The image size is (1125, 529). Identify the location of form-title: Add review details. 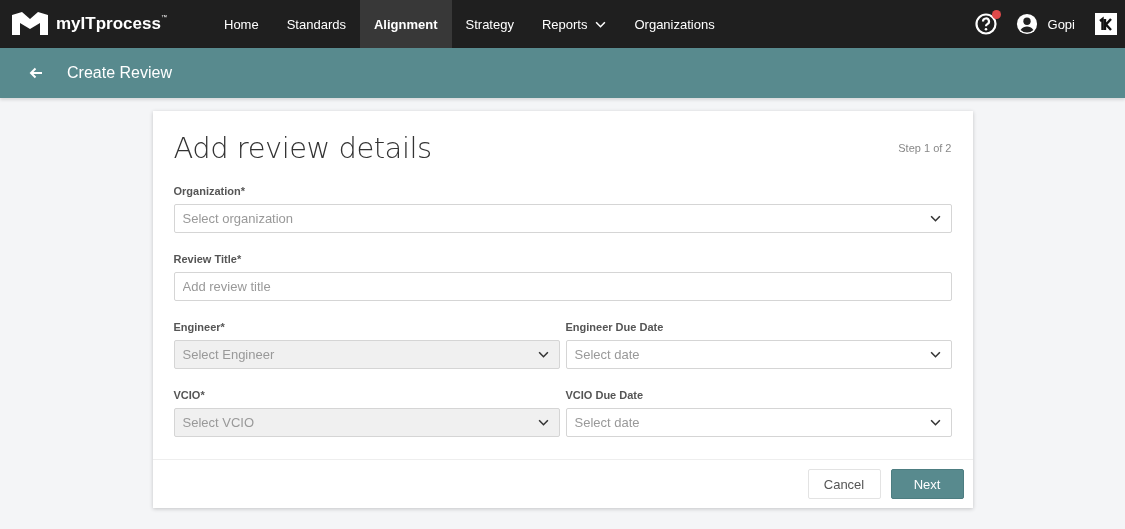
(302, 148).